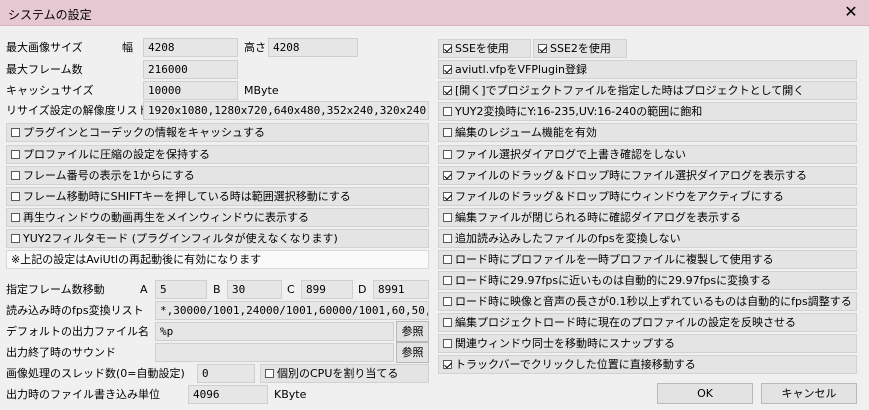 The width and height of the screenshot is (869, 410). I want to click on cache-size-input: 10000, so click(190, 90).